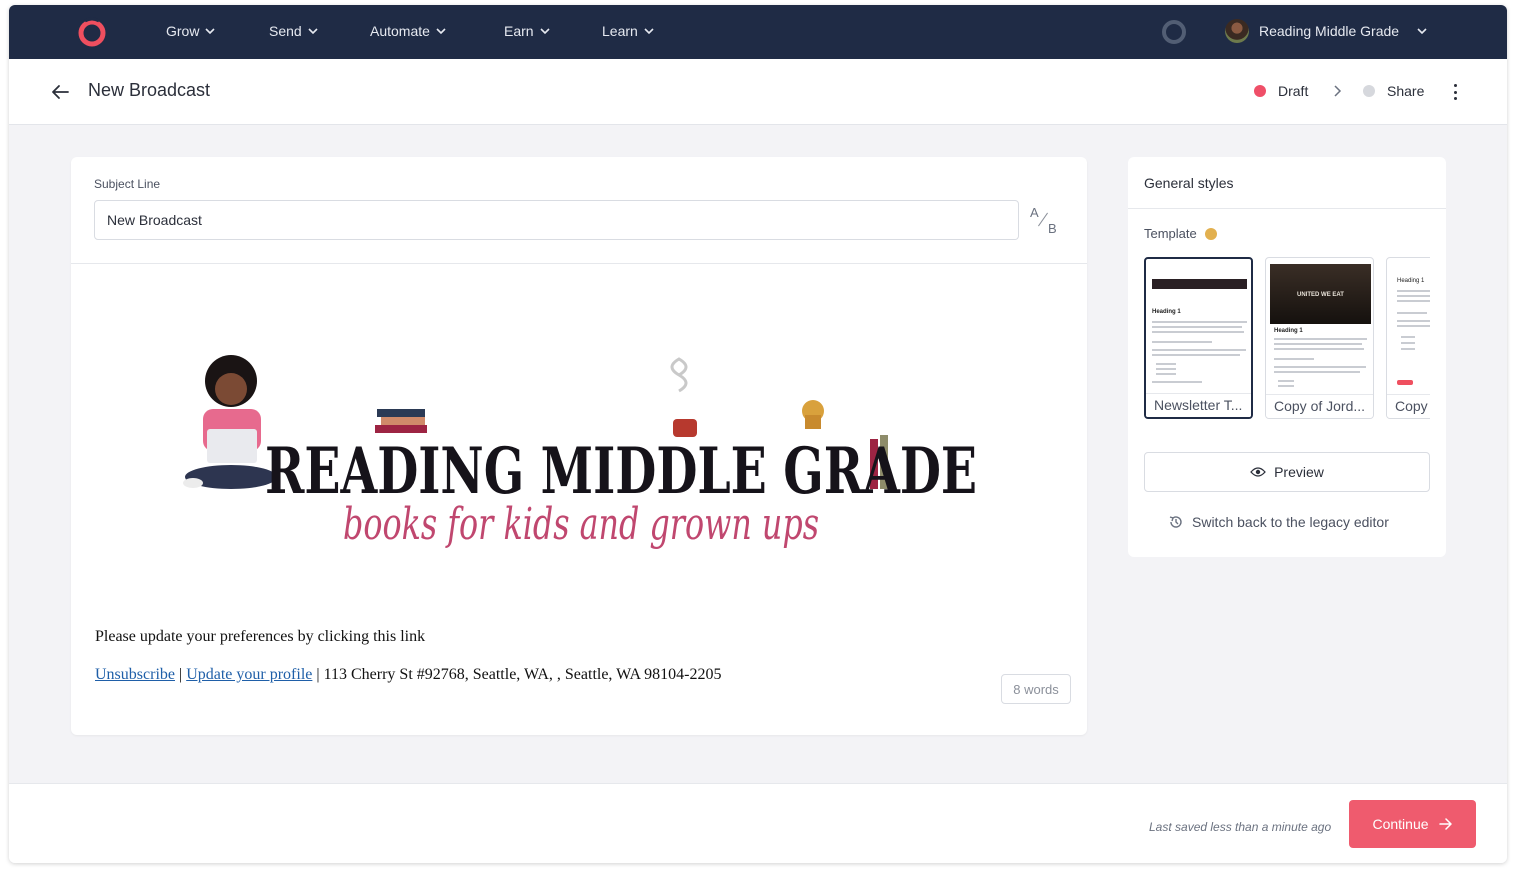 This screenshot has height=875, width=1516. I want to click on last-saved-text: Last saved less than a minute ago, so click(1240, 827).